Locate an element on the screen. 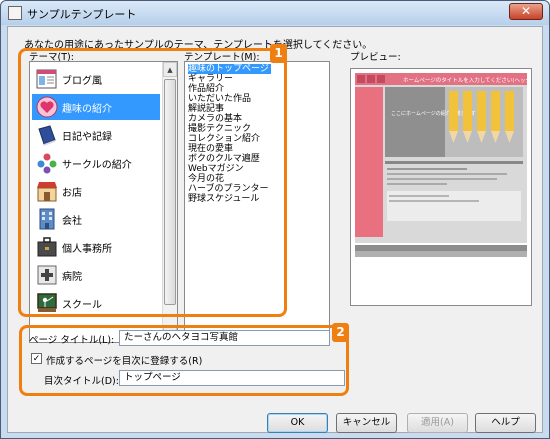  close-button: ✕ is located at coordinates (526, 11).